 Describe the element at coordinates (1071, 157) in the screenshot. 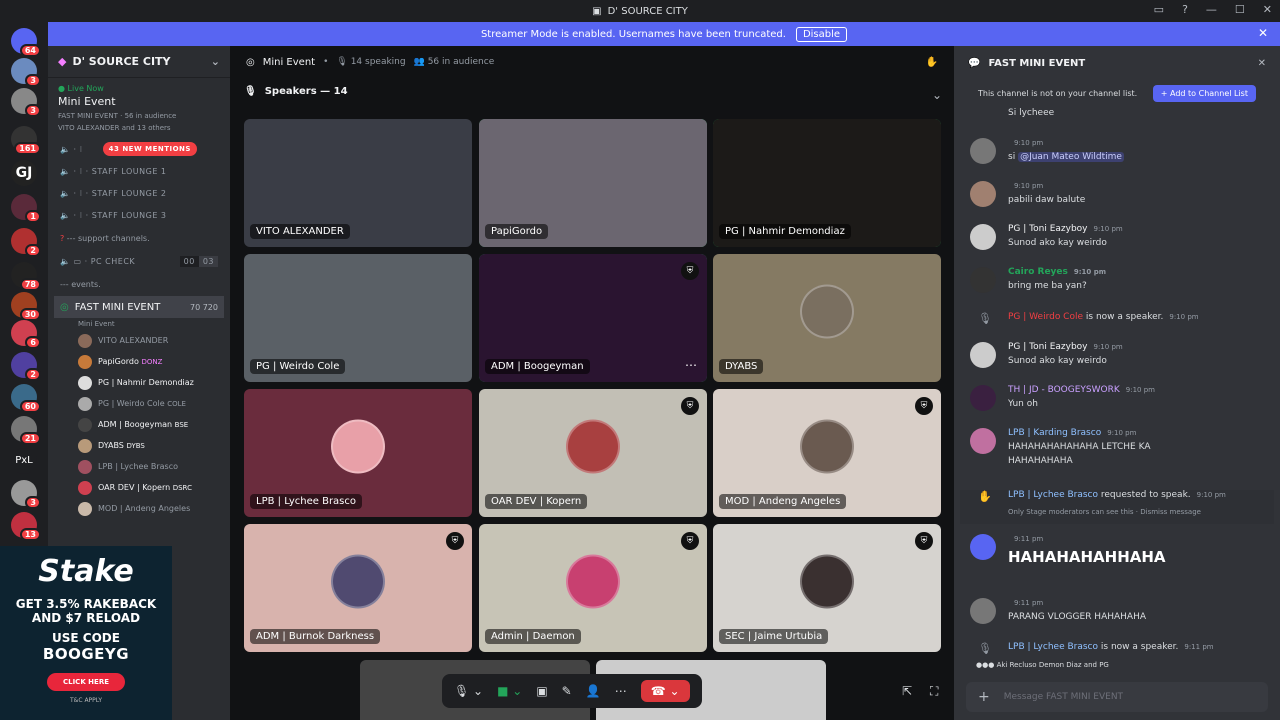

I see `user-mention: @Juan Mateo Wildtime` at that location.